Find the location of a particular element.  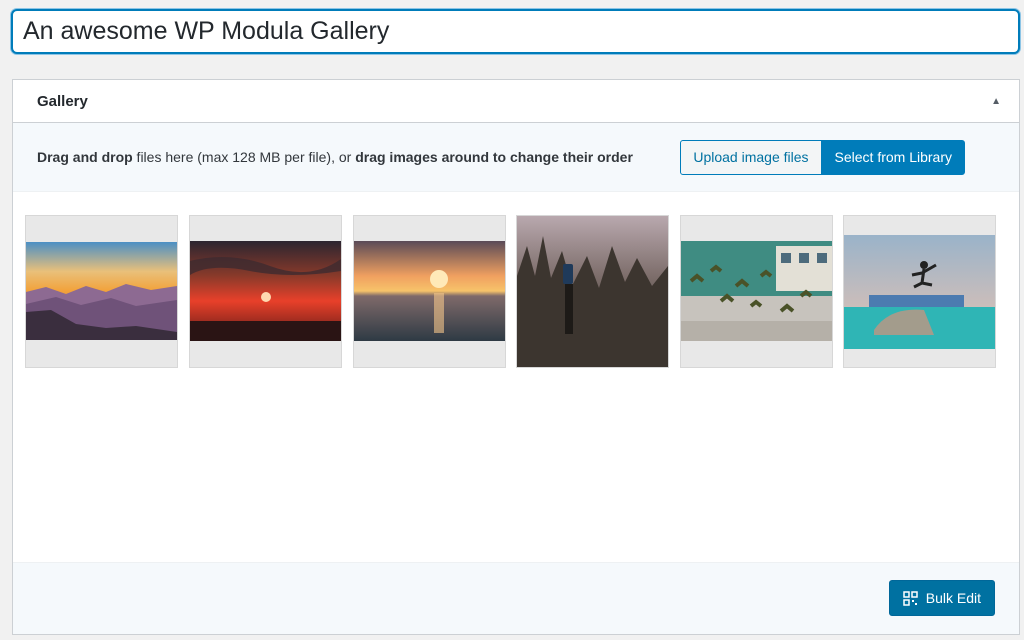

grid-edit-icon is located at coordinates (910, 598).